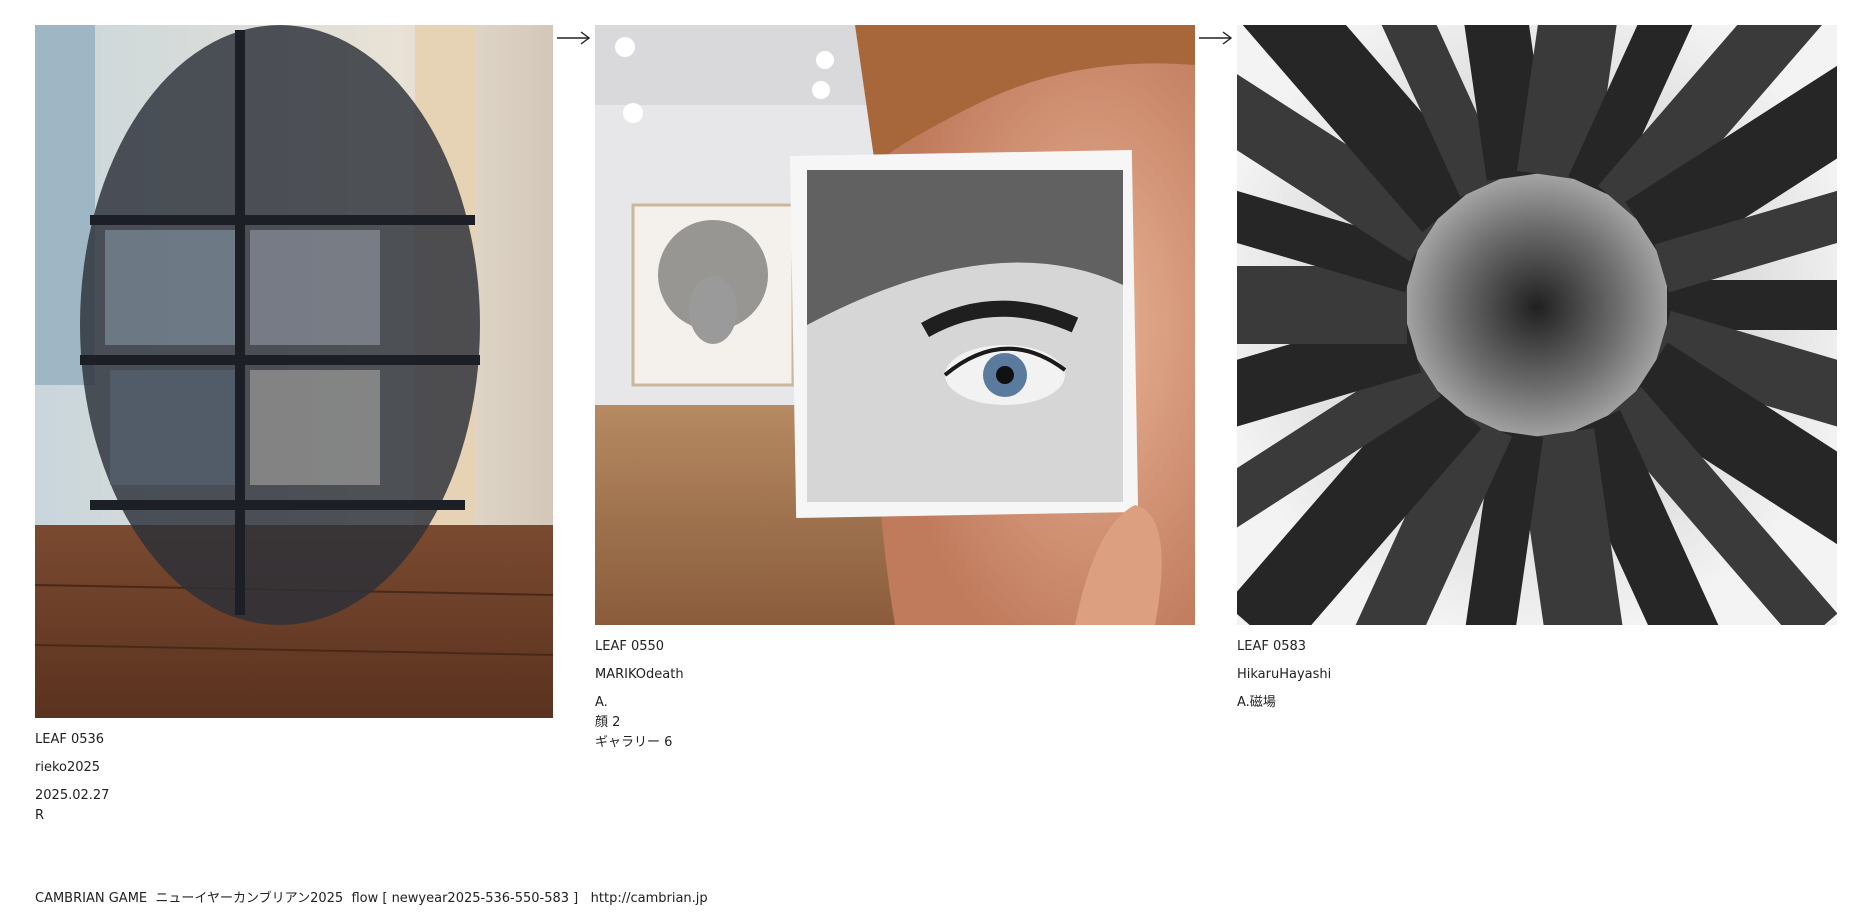  What do you see at coordinates (249, 898) in the screenshot?
I see `footer-event: ニューイヤーカンブリアン2025` at bounding box center [249, 898].